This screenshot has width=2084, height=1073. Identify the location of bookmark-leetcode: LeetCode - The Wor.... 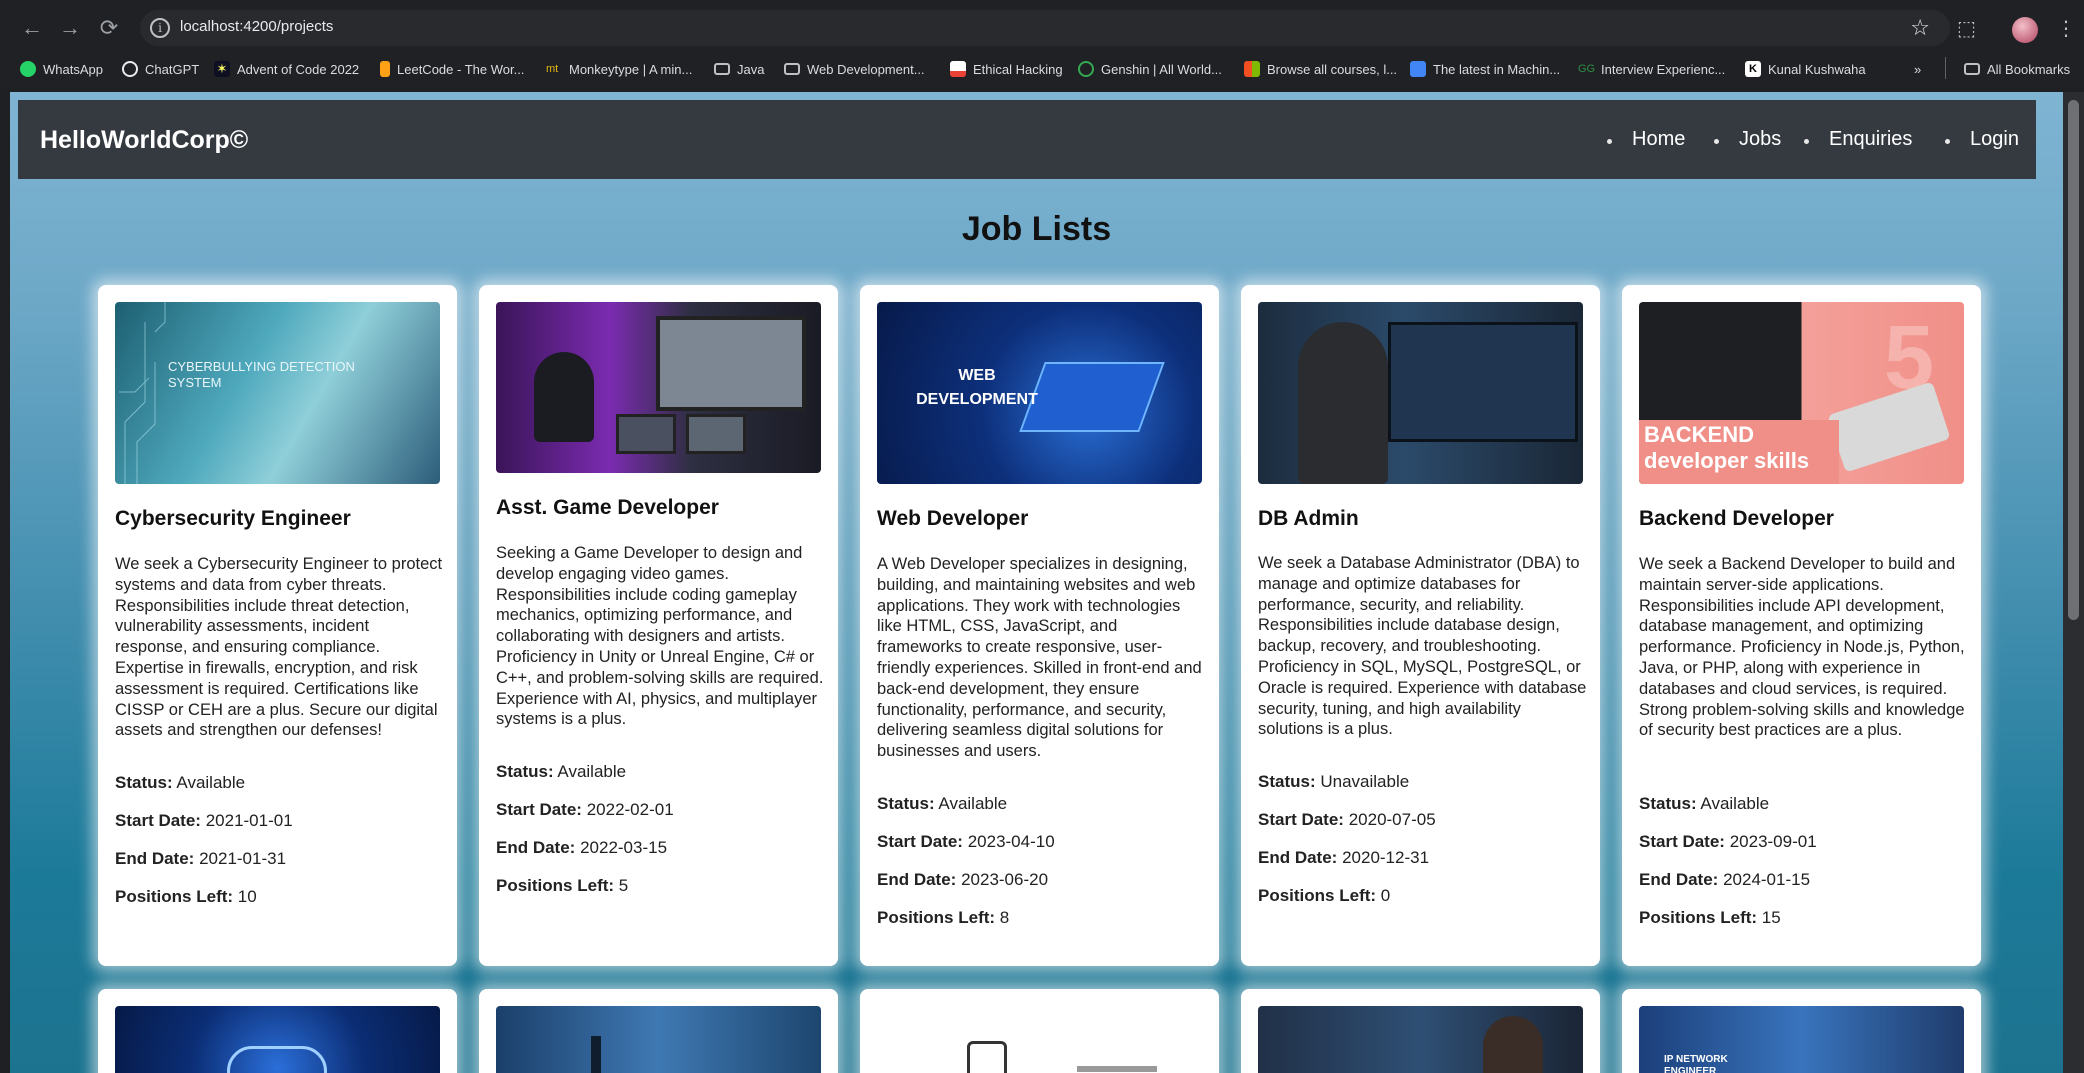
(452, 69).